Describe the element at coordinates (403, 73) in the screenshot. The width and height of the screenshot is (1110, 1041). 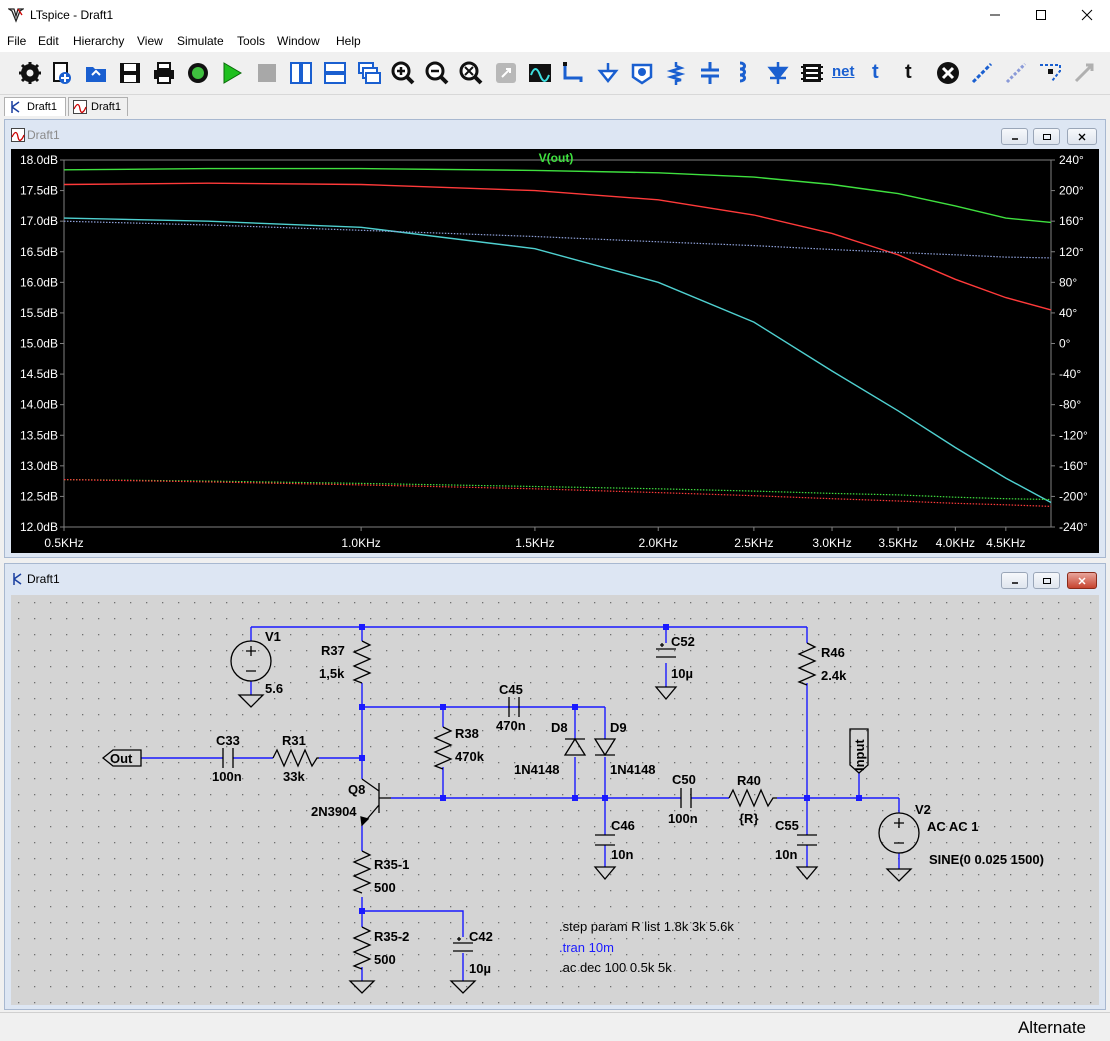
I see `zoom-in-icon` at that location.